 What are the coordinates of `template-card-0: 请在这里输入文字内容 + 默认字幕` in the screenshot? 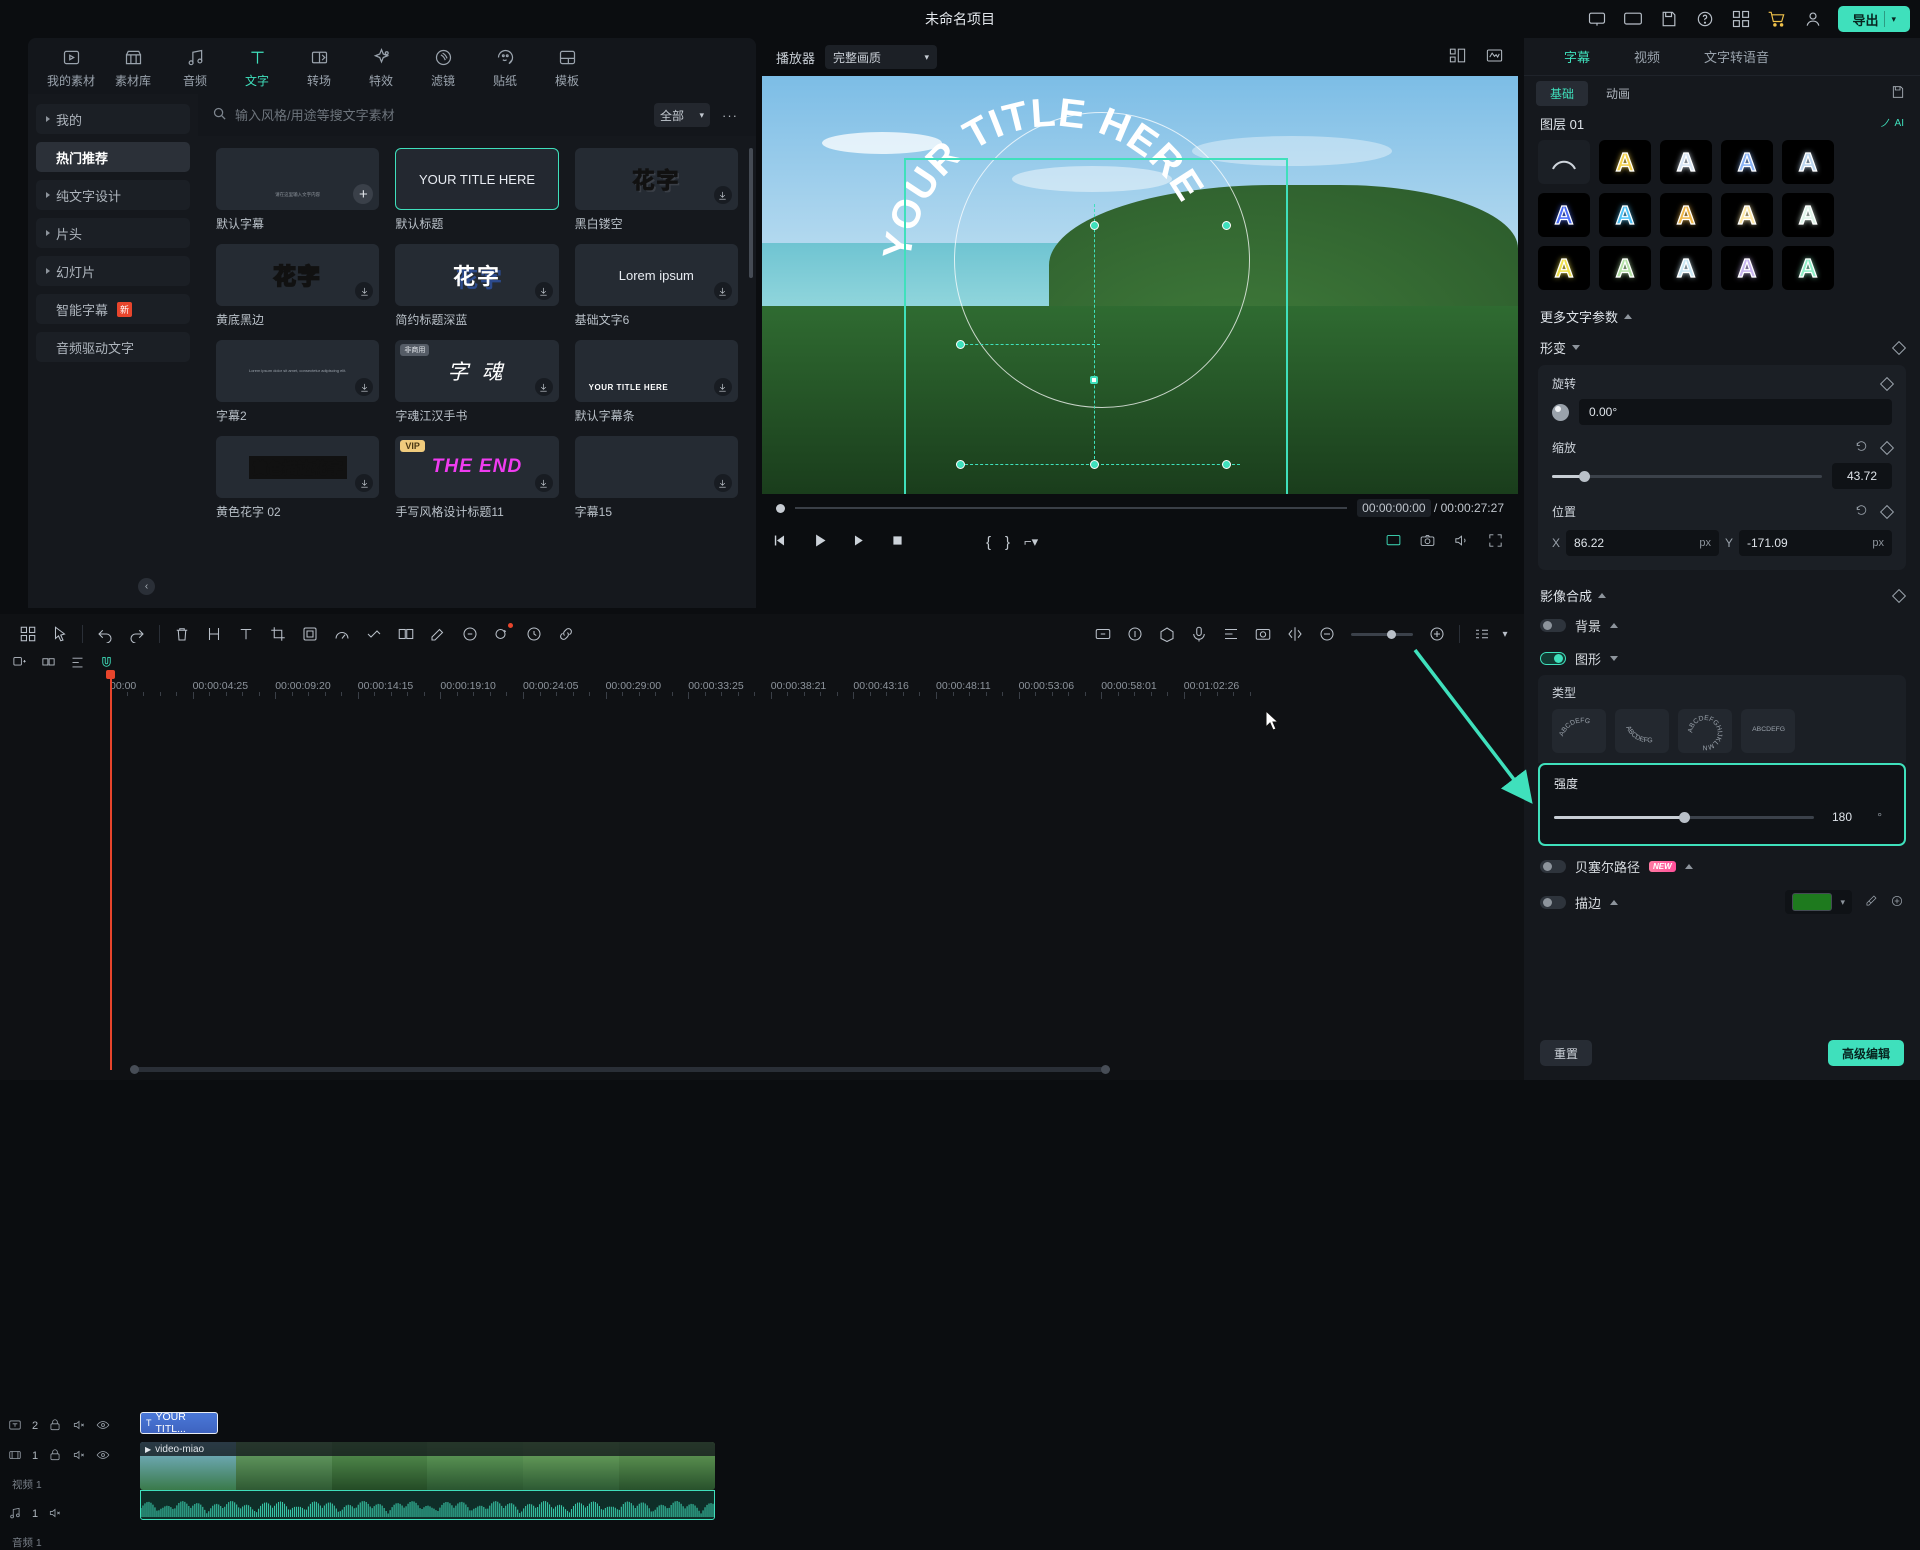 It's located at (298, 190).